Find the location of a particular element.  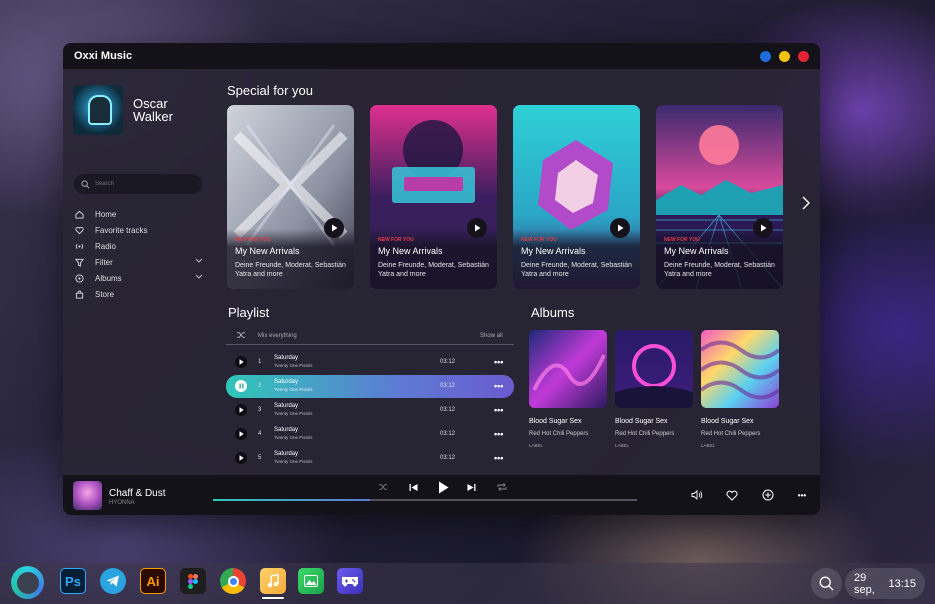

playlist-heading: Playlist is located at coordinates (249, 312).